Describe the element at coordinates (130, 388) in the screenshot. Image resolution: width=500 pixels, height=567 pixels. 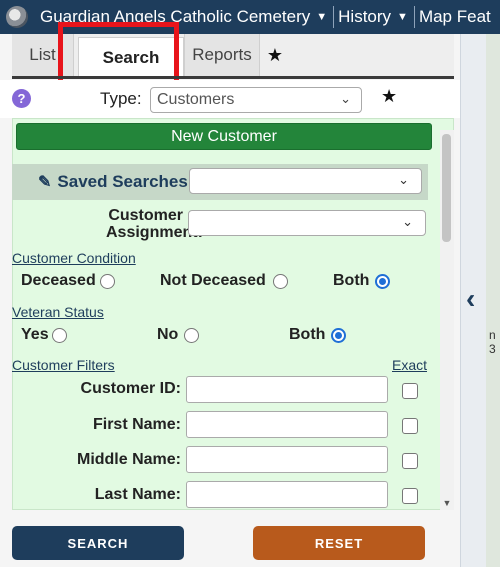
I see `customer-id-label: Customer ID:` at that location.